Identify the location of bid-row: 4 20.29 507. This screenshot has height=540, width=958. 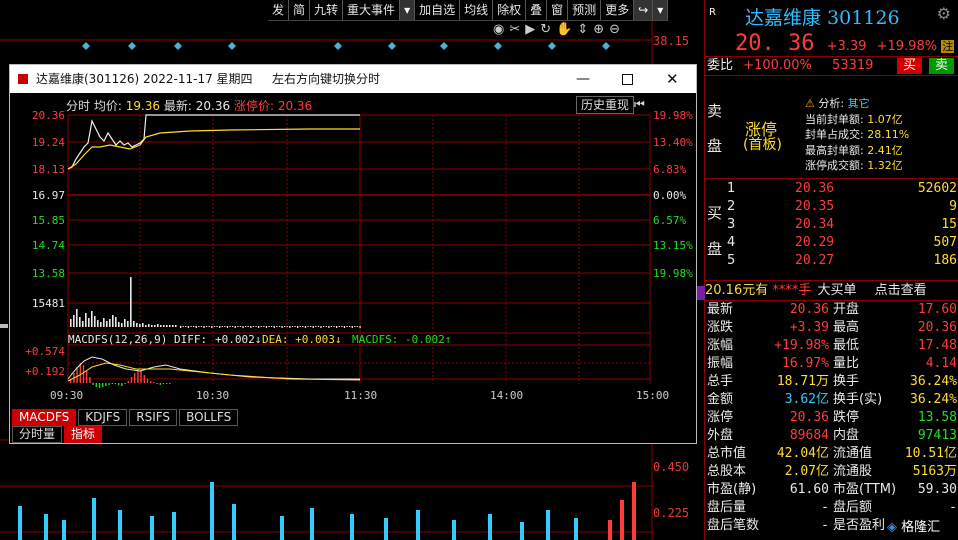
(840, 243).